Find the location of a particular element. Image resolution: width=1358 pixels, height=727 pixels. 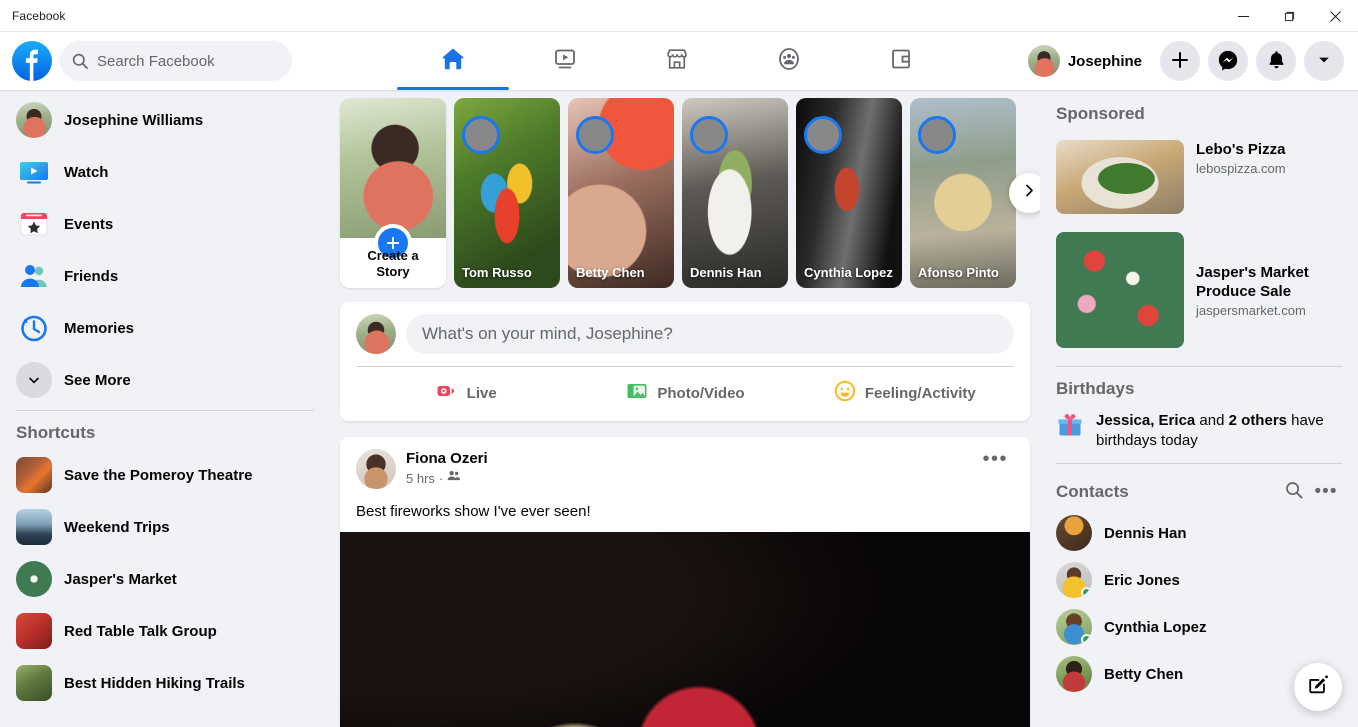

story-card: Afonso Pinto is located at coordinates (963, 193).